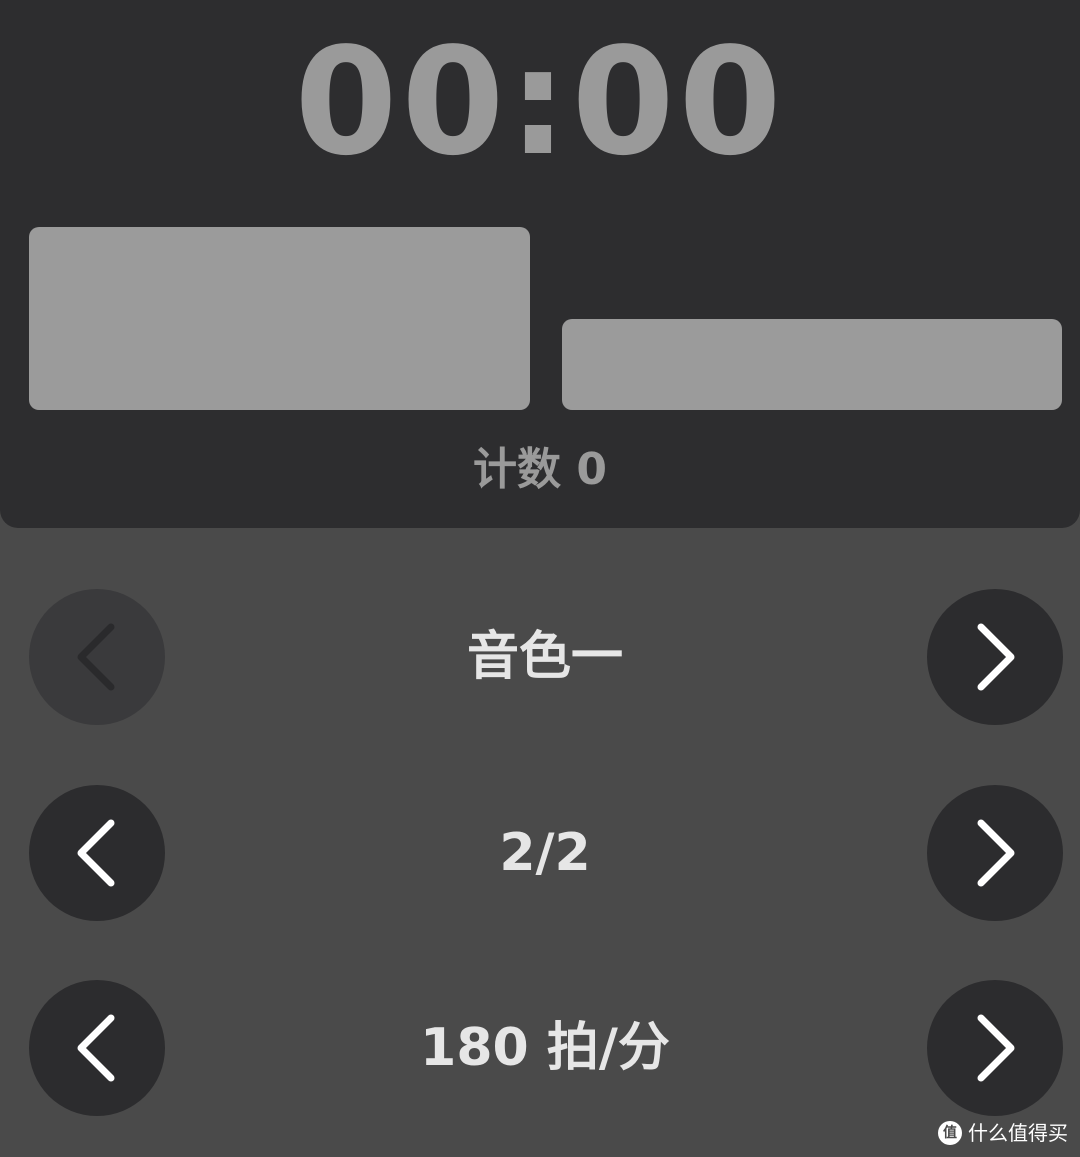 The height and width of the screenshot is (1157, 1080). What do you see at coordinates (1018, 1133) in the screenshot?
I see `watermark-text: 什么值得买` at bounding box center [1018, 1133].